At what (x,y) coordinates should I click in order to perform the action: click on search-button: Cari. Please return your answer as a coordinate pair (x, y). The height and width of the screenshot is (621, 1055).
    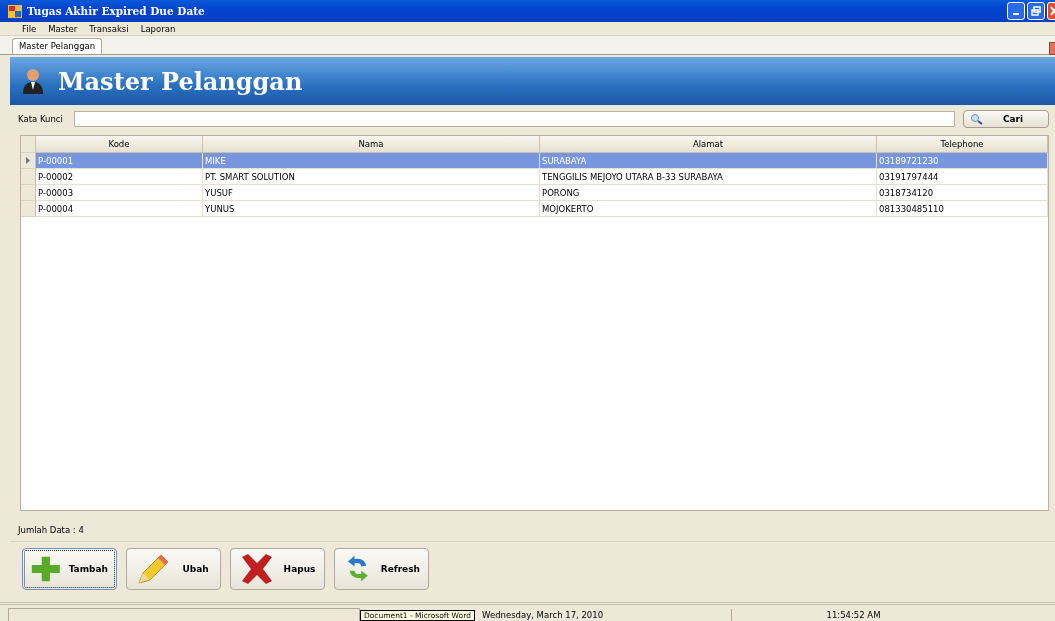
    Looking at the image, I should click on (1006, 119).